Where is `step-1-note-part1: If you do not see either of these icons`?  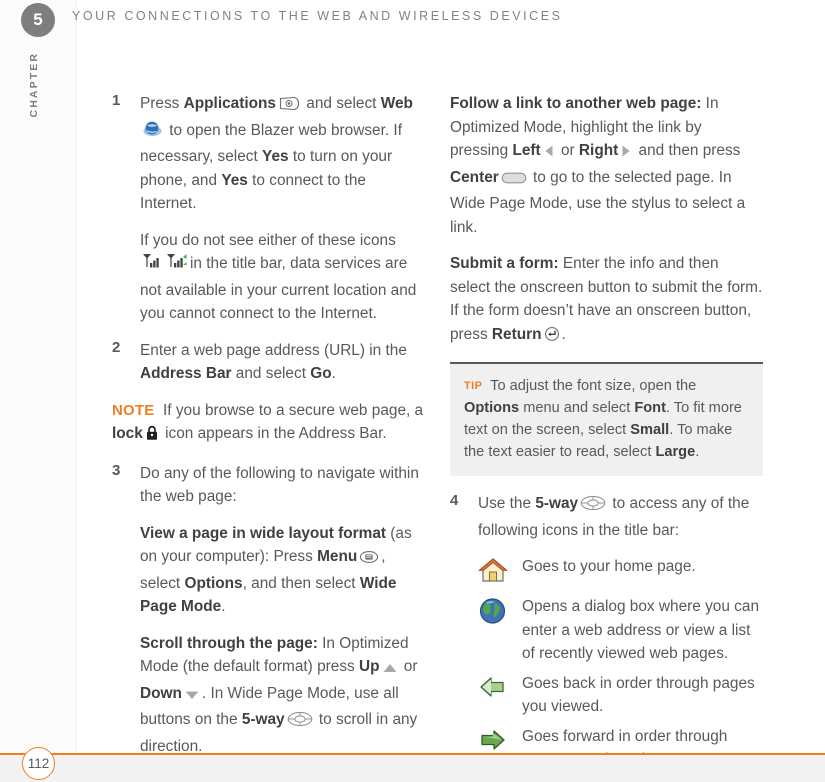 step-1-note-part1: If you do not see either of these icons is located at coordinates (268, 240).